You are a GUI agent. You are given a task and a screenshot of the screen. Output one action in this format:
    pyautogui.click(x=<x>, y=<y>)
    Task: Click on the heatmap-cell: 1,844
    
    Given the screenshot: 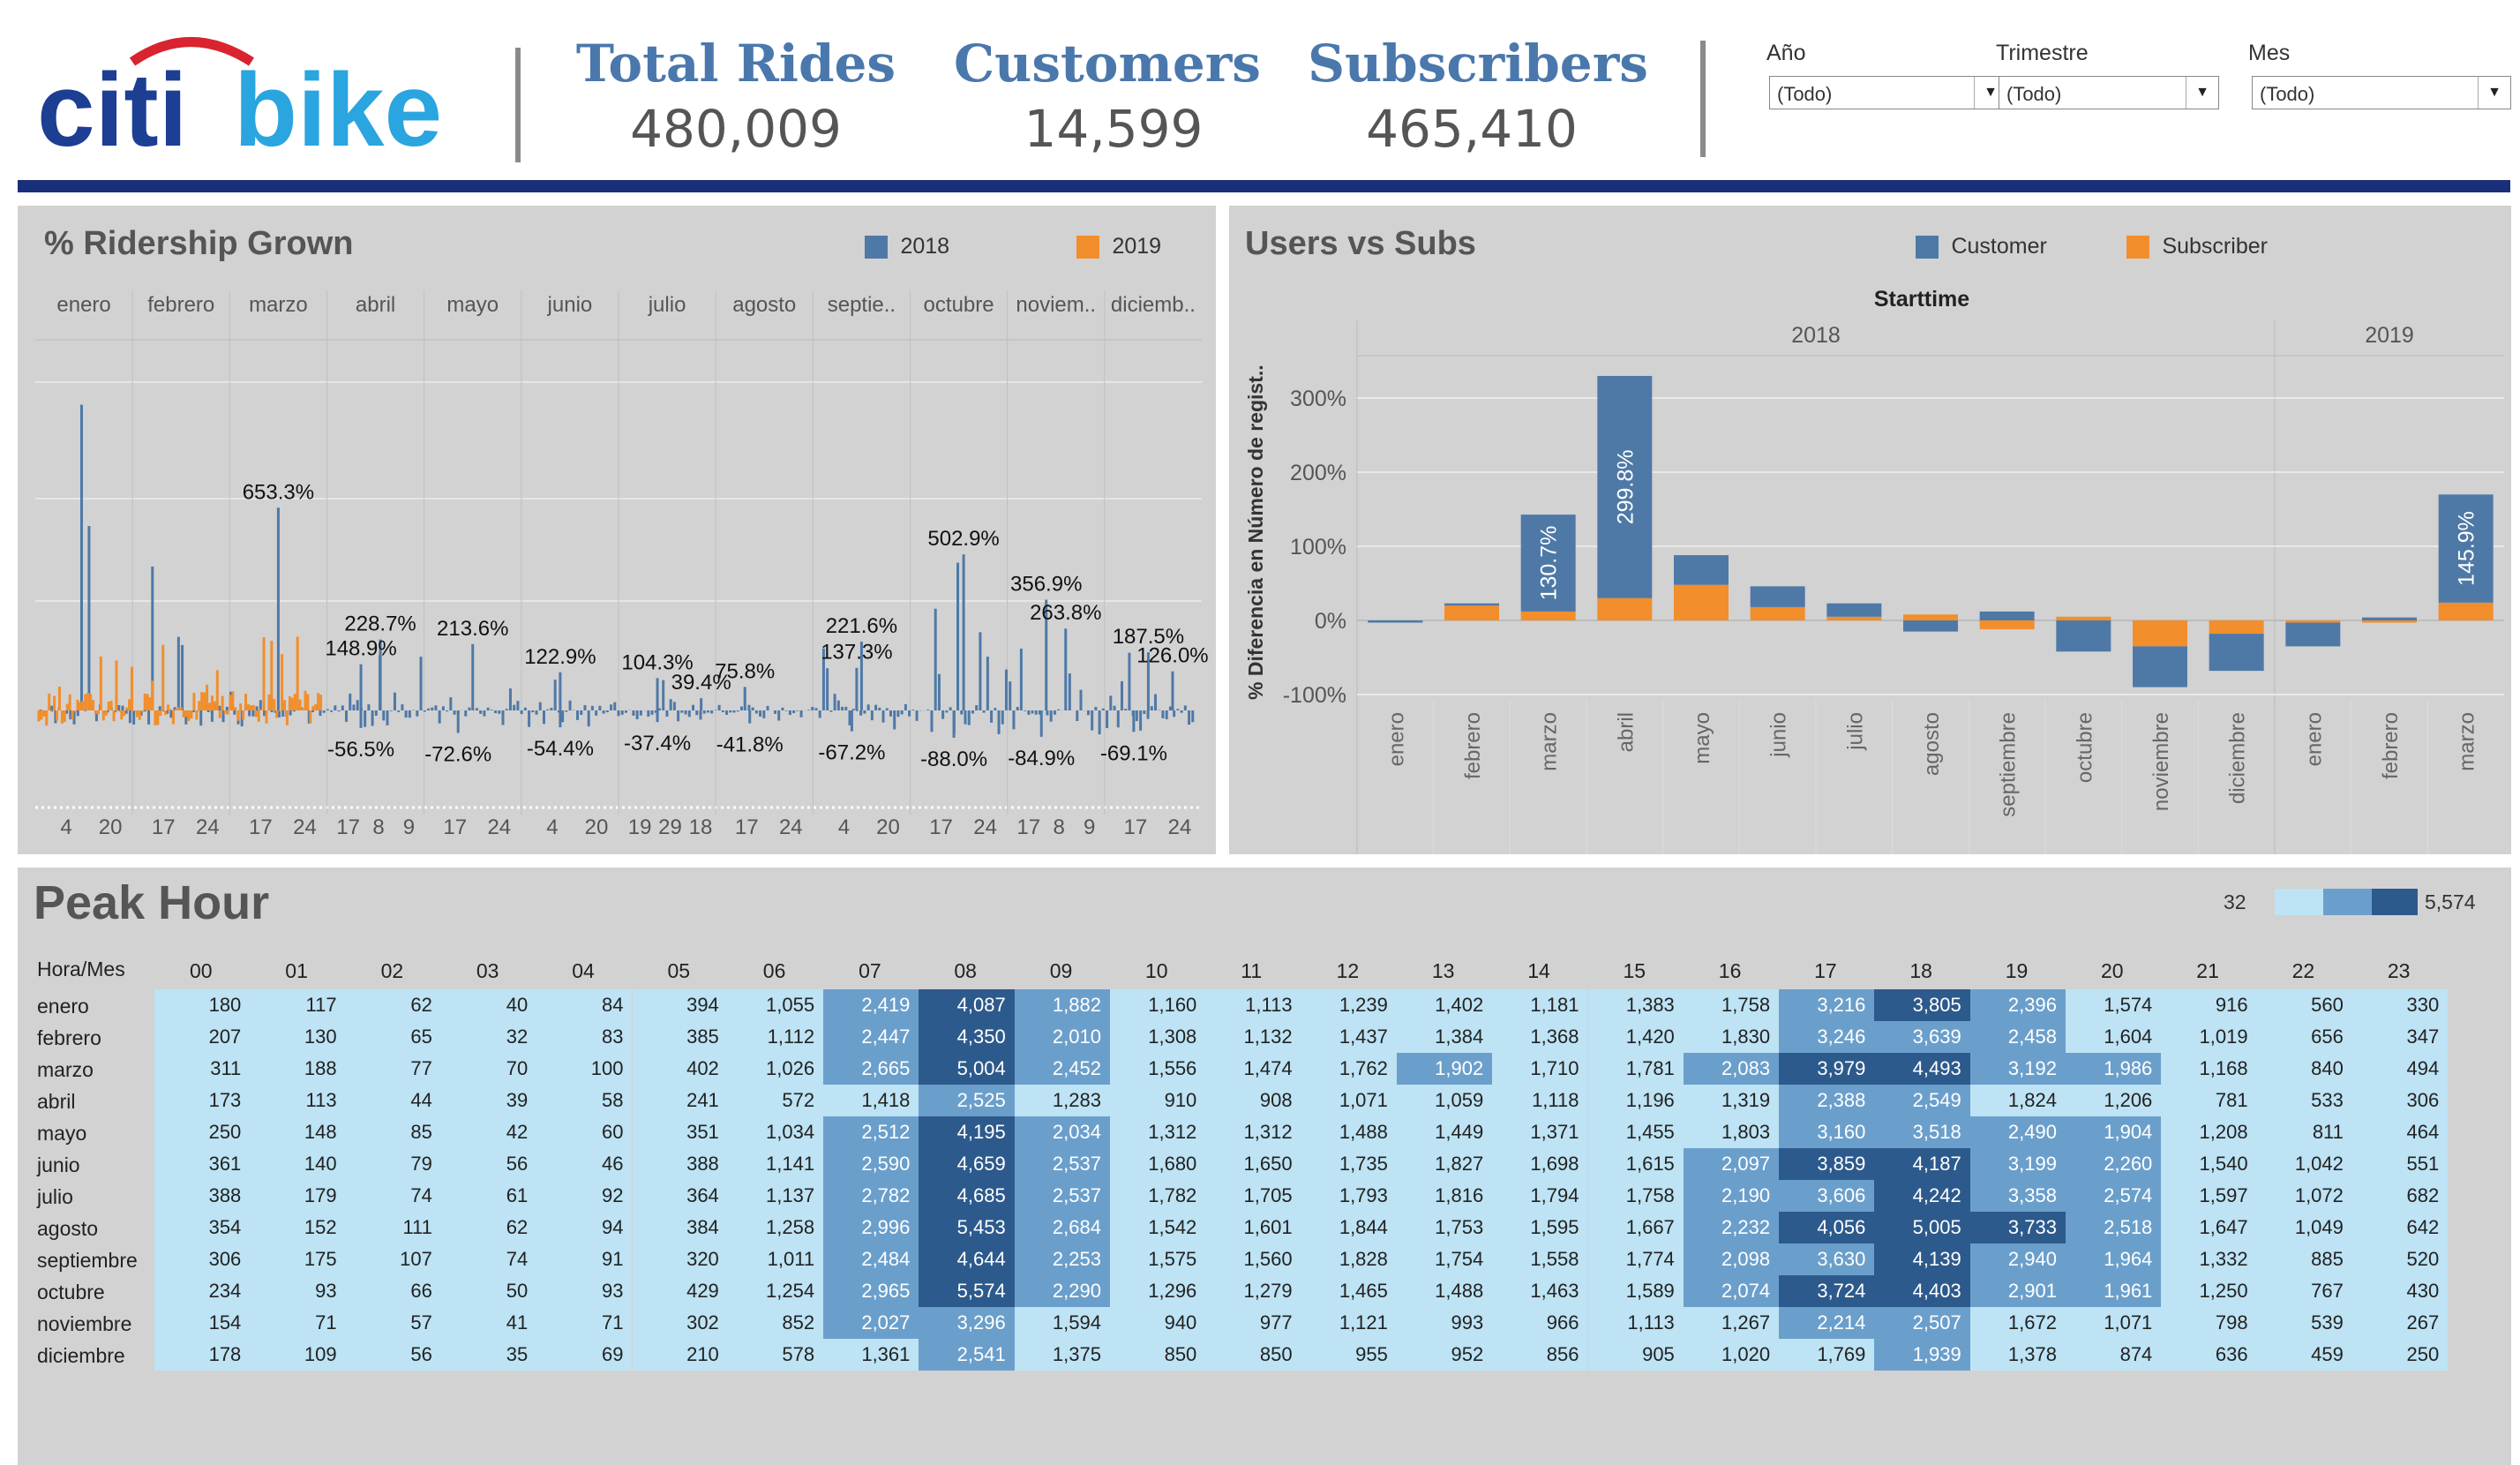 What is the action you would take?
    pyautogui.click(x=1349, y=1227)
    